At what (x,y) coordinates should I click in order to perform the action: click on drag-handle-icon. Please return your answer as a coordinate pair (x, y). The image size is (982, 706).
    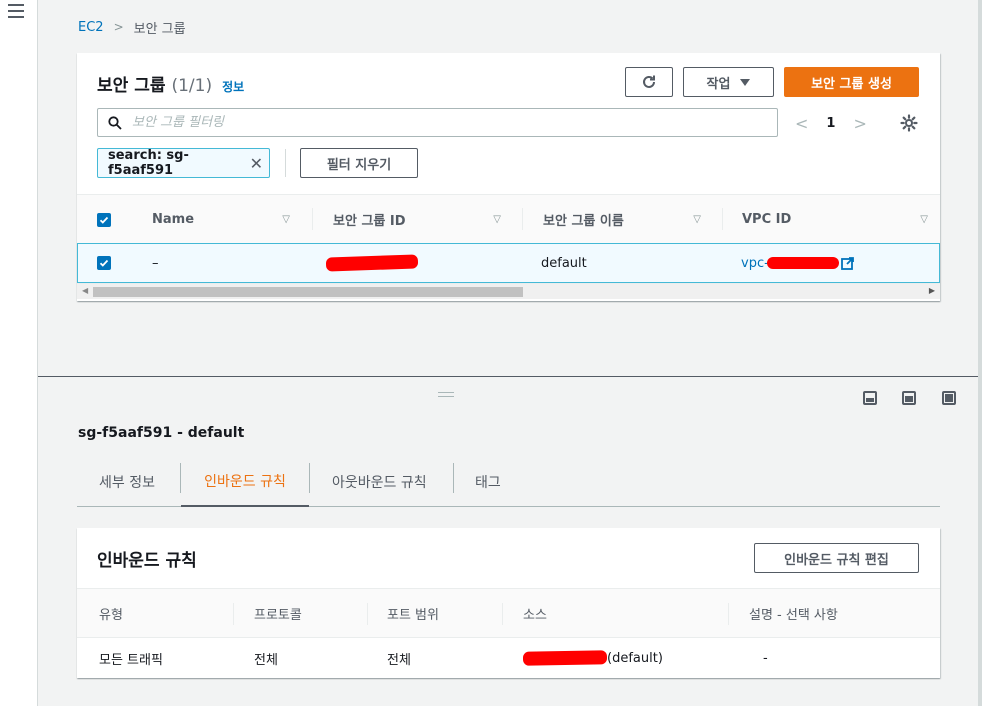
    Looking at the image, I should click on (446, 395).